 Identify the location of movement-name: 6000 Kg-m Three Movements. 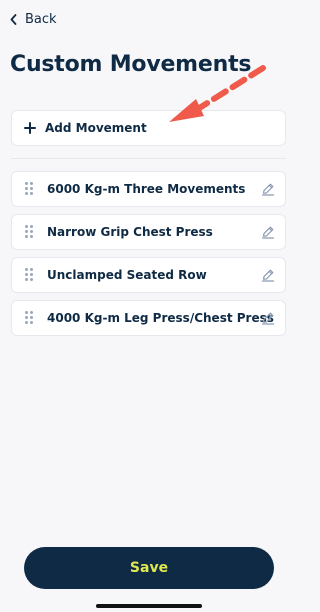
(146, 189).